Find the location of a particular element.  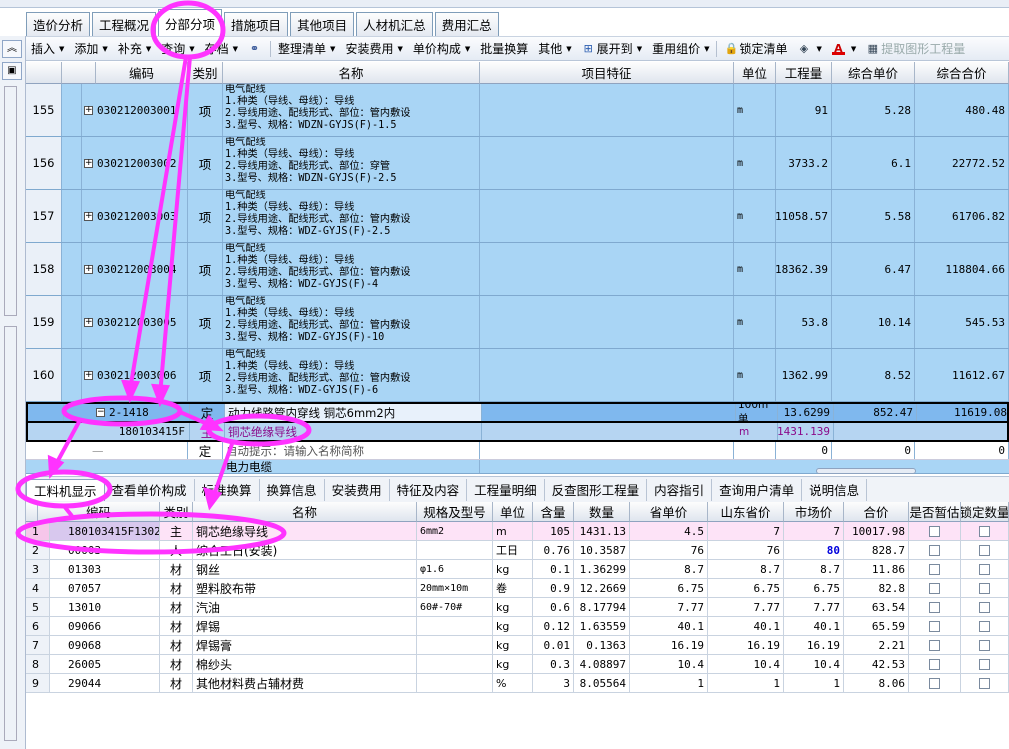

detail-tab-2: 标准换算 is located at coordinates (227, 489).